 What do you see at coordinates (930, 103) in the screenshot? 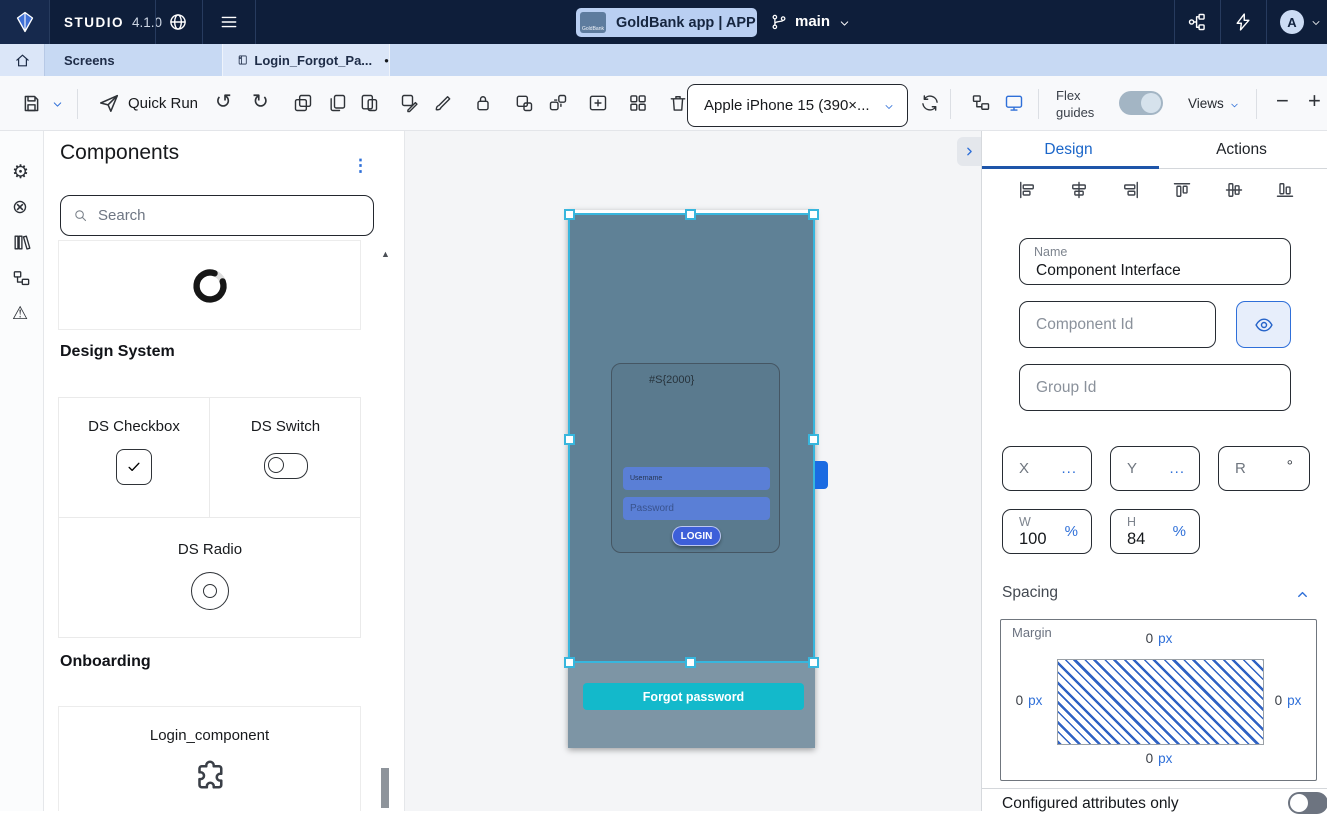
I see `sync-icon` at bounding box center [930, 103].